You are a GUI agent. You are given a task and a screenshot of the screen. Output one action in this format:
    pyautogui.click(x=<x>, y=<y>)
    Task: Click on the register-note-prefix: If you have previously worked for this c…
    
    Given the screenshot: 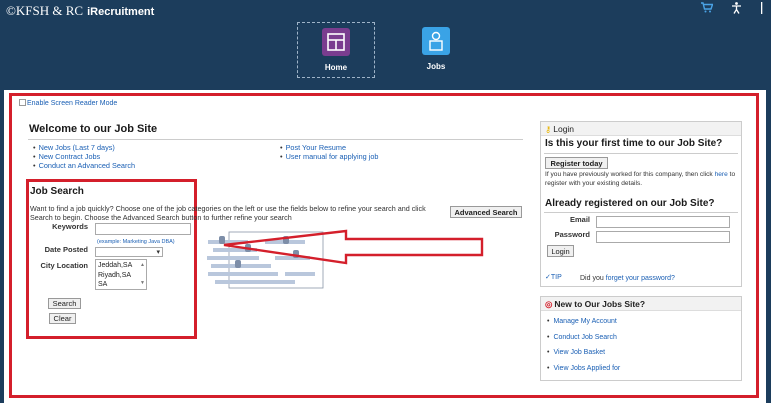 What is the action you would take?
    pyautogui.click(x=629, y=174)
    